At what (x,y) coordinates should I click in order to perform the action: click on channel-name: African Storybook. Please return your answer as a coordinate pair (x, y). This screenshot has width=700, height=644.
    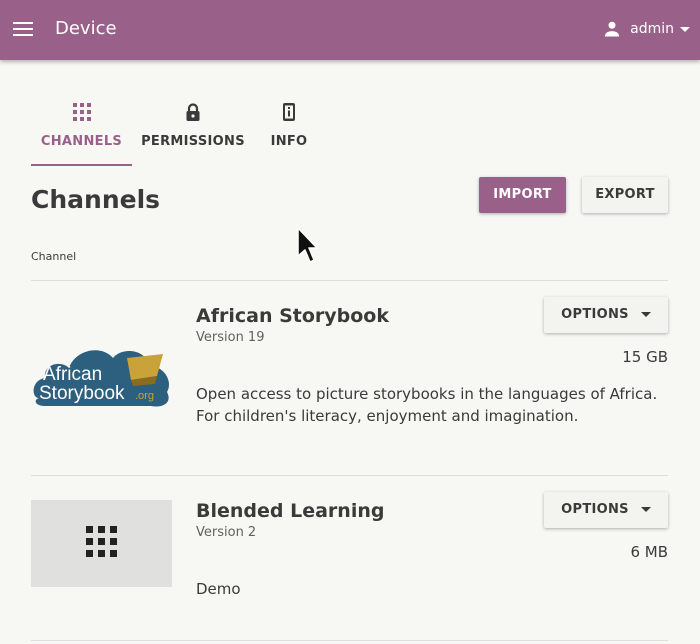
    Looking at the image, I should click on (292, 316).